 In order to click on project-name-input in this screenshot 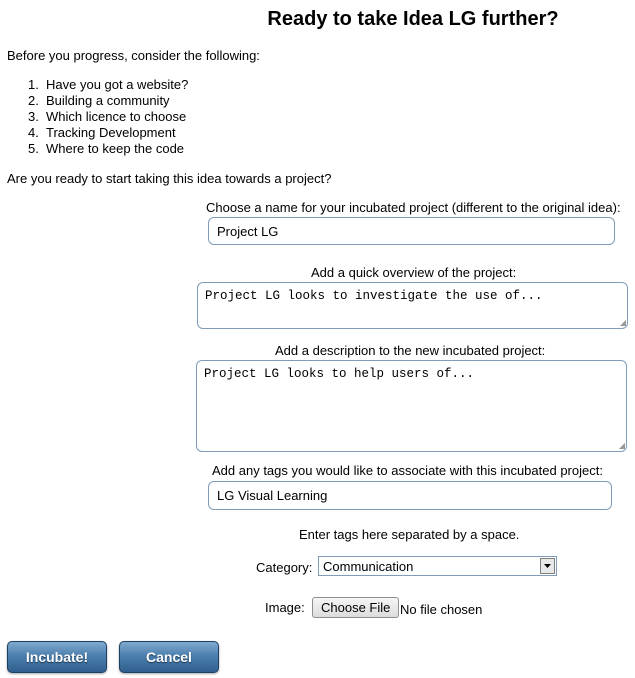, I will do `click(411, 231)`.